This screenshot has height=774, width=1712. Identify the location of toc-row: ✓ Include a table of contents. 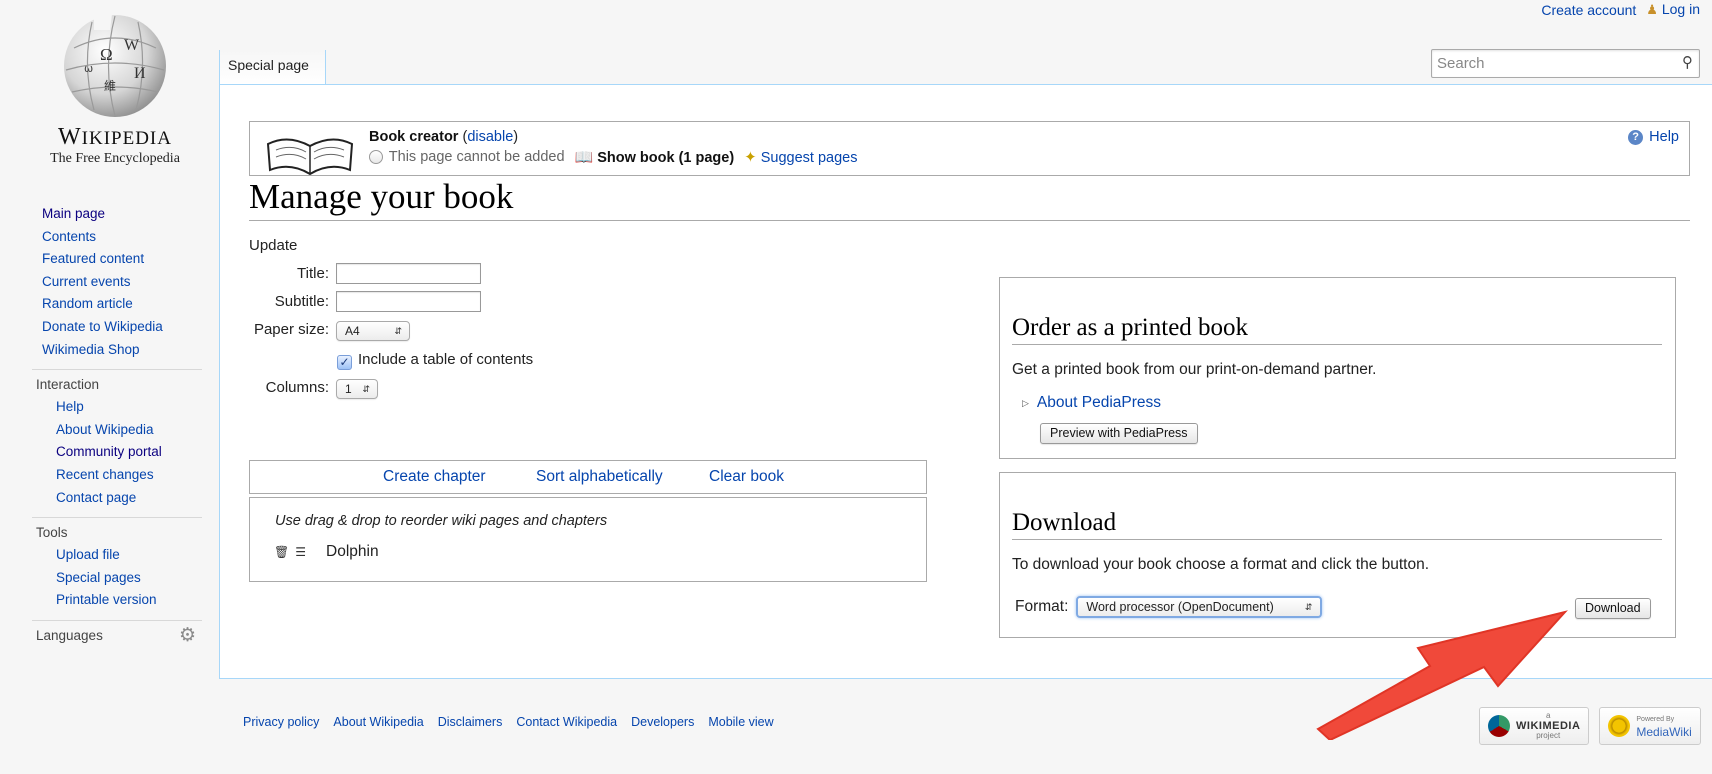
(435, 360).